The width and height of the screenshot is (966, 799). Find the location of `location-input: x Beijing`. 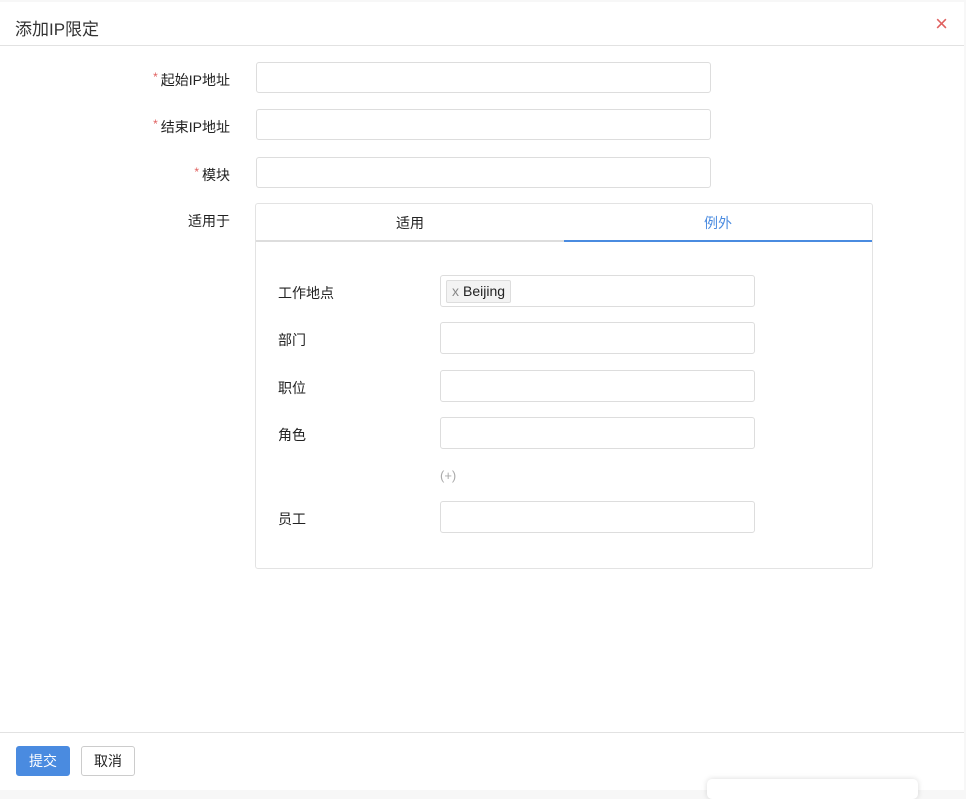

location-input: x Beijing is located at coordinates (597, 291).